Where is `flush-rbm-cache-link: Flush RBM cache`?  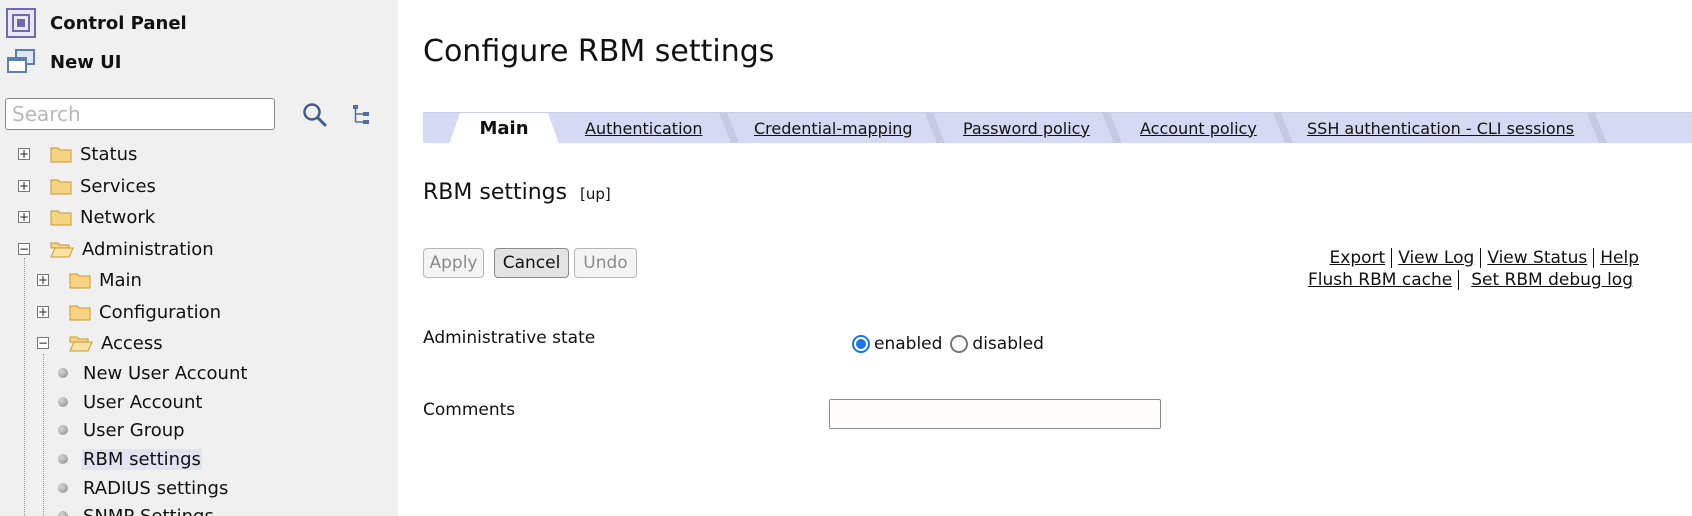
flush-rbm-cache-link: Flush RBM cache is located at coordinates (1380, 280).